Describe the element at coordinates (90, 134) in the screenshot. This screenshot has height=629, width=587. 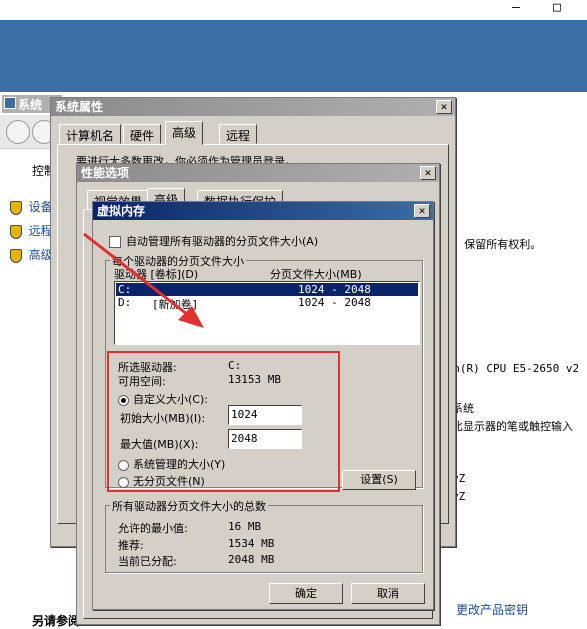
I see `tab-computer-name: 计算机名` at that location.